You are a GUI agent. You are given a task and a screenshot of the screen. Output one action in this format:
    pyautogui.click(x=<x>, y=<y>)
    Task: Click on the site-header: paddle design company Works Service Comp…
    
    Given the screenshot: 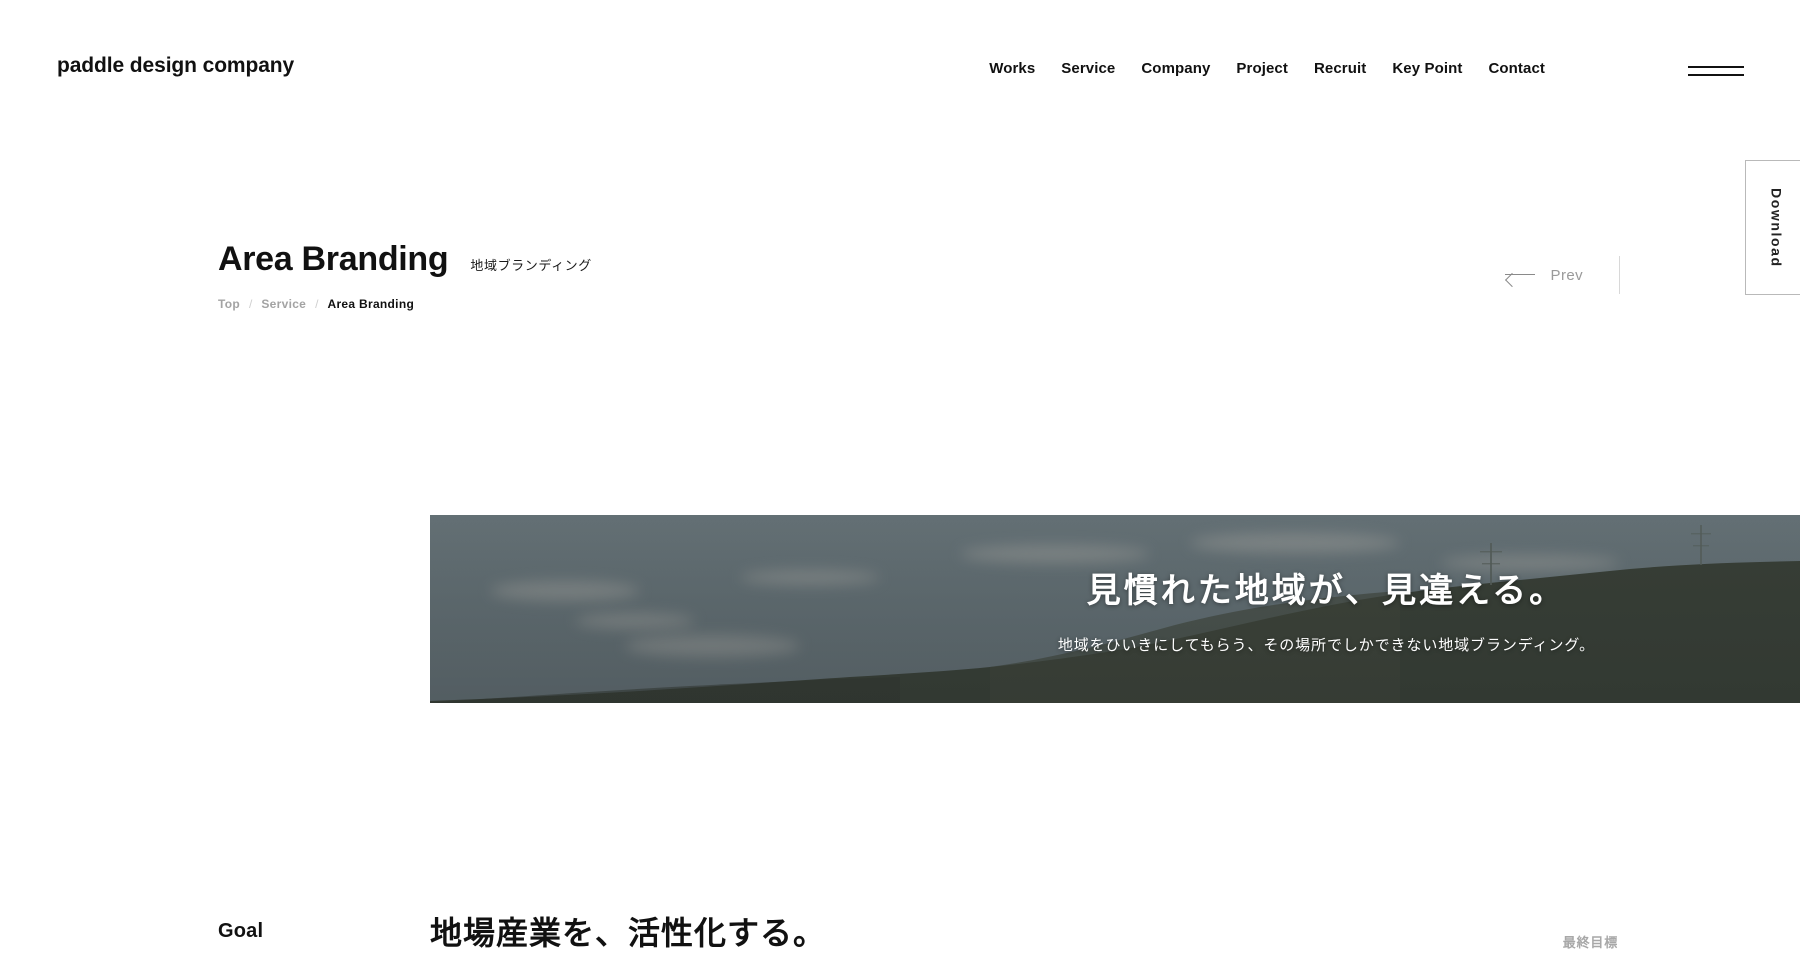 What is the action you would take?
    pyautogui.click(x=900, y=62)
    